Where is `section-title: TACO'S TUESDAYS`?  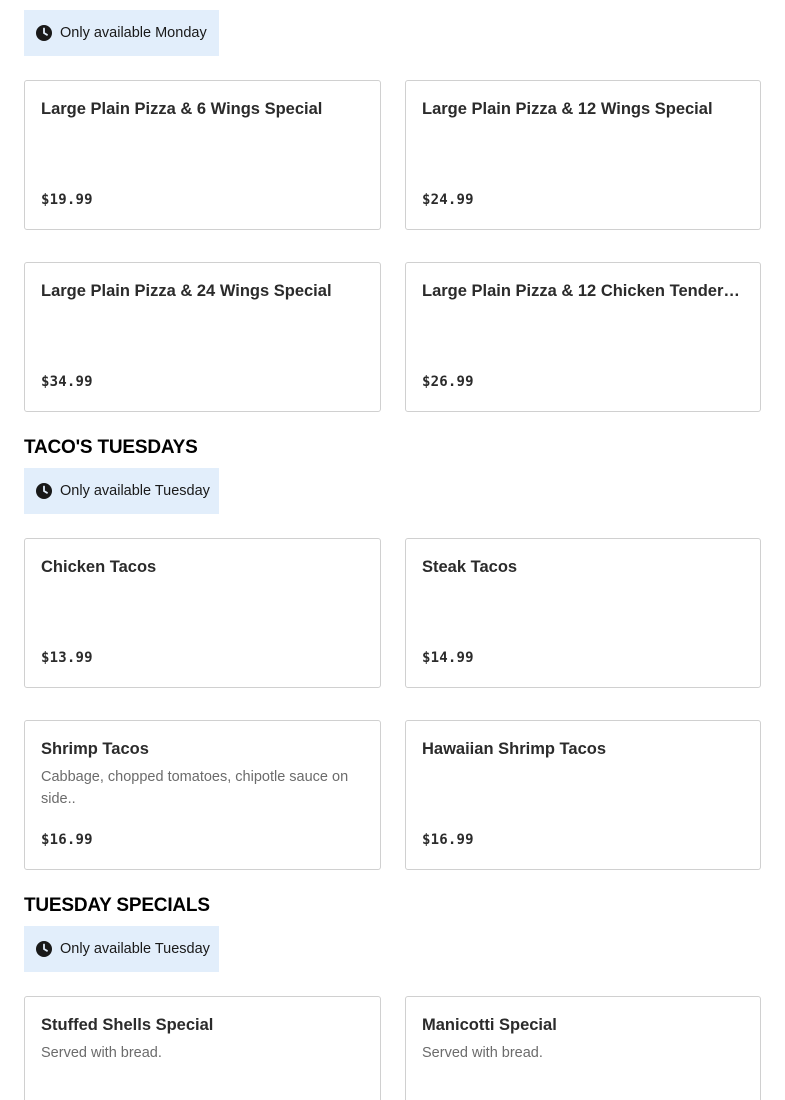
section-title: TACO'S TUESDAYS is located at coordinates (111, 447).